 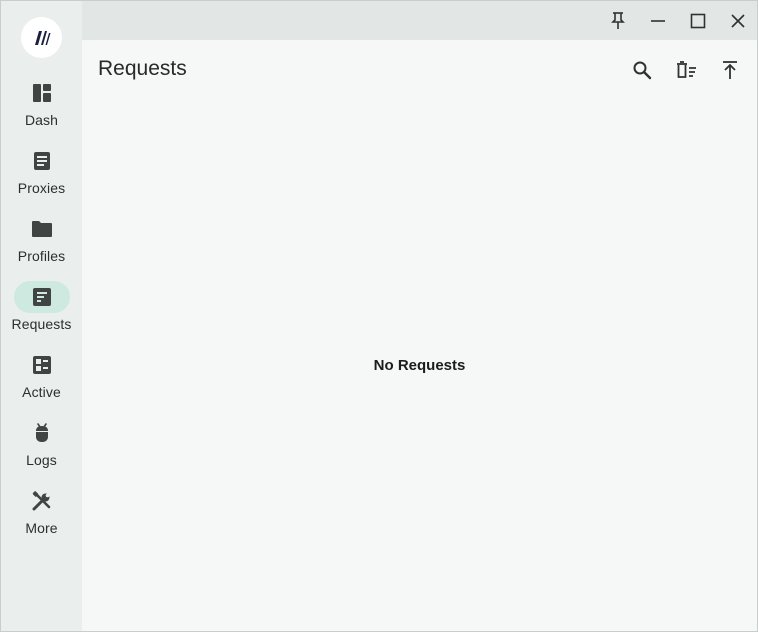 I want to click on sidebar-item-label: Proxies, so click(x=41, y=188).